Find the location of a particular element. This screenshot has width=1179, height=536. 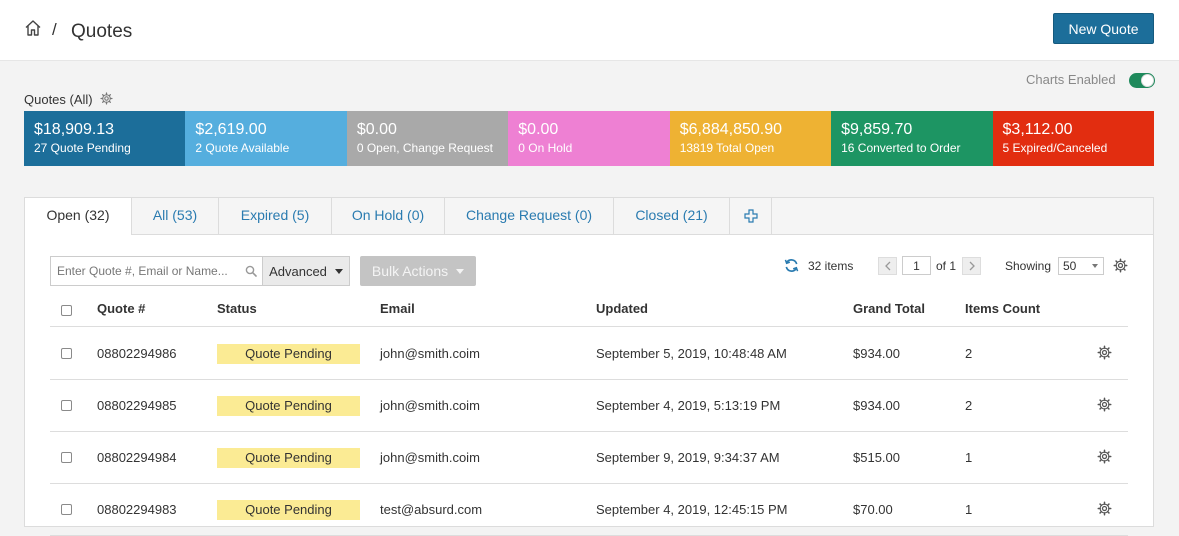

search-input is located at coordinates (146, 271).